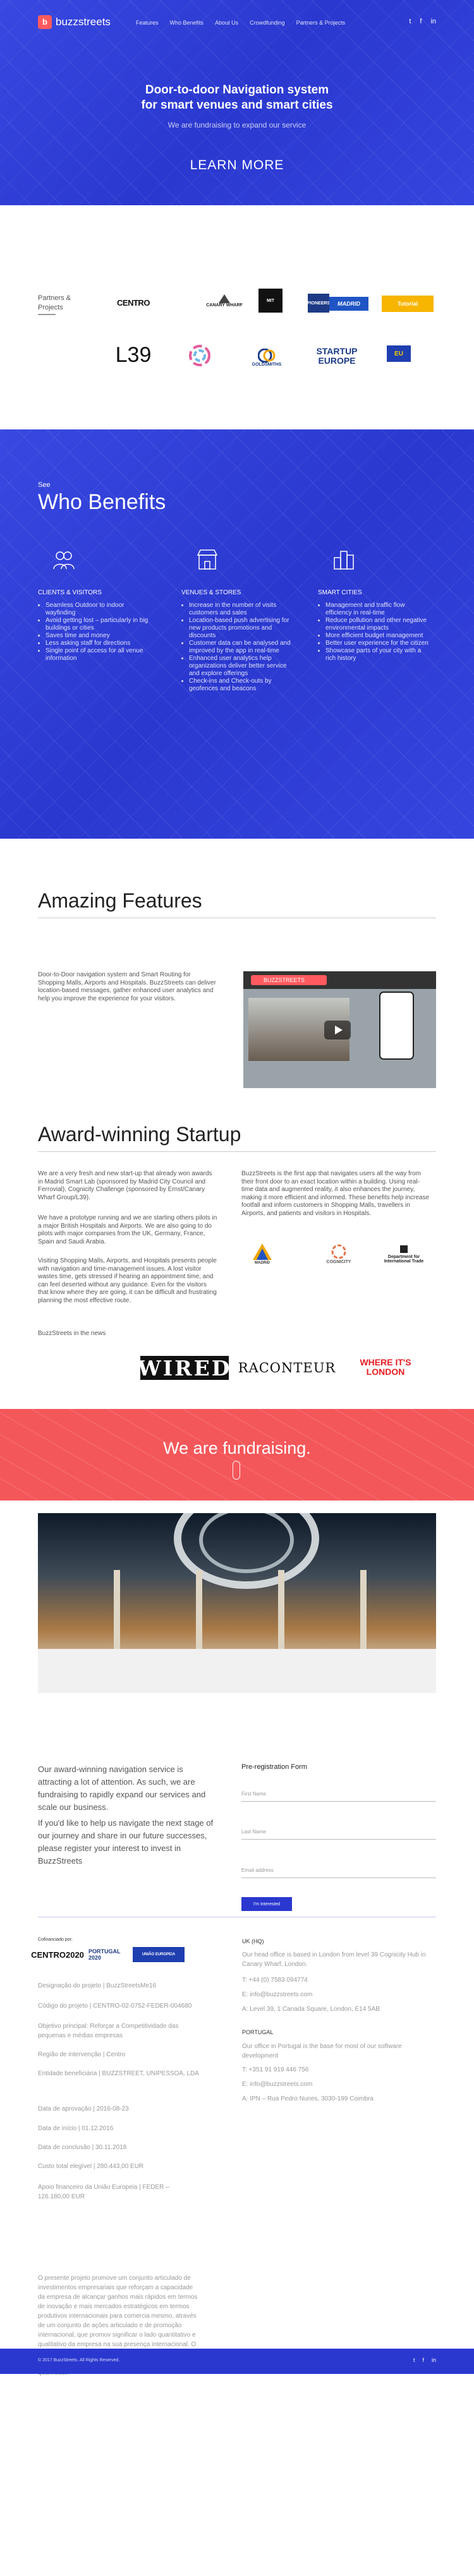 The width and height of the screenshot is (474, 2576). Describe the element at coordinates (76, 2128) in the screenshot. I see `start-date: Data de início | 01.12.2016` at that location.